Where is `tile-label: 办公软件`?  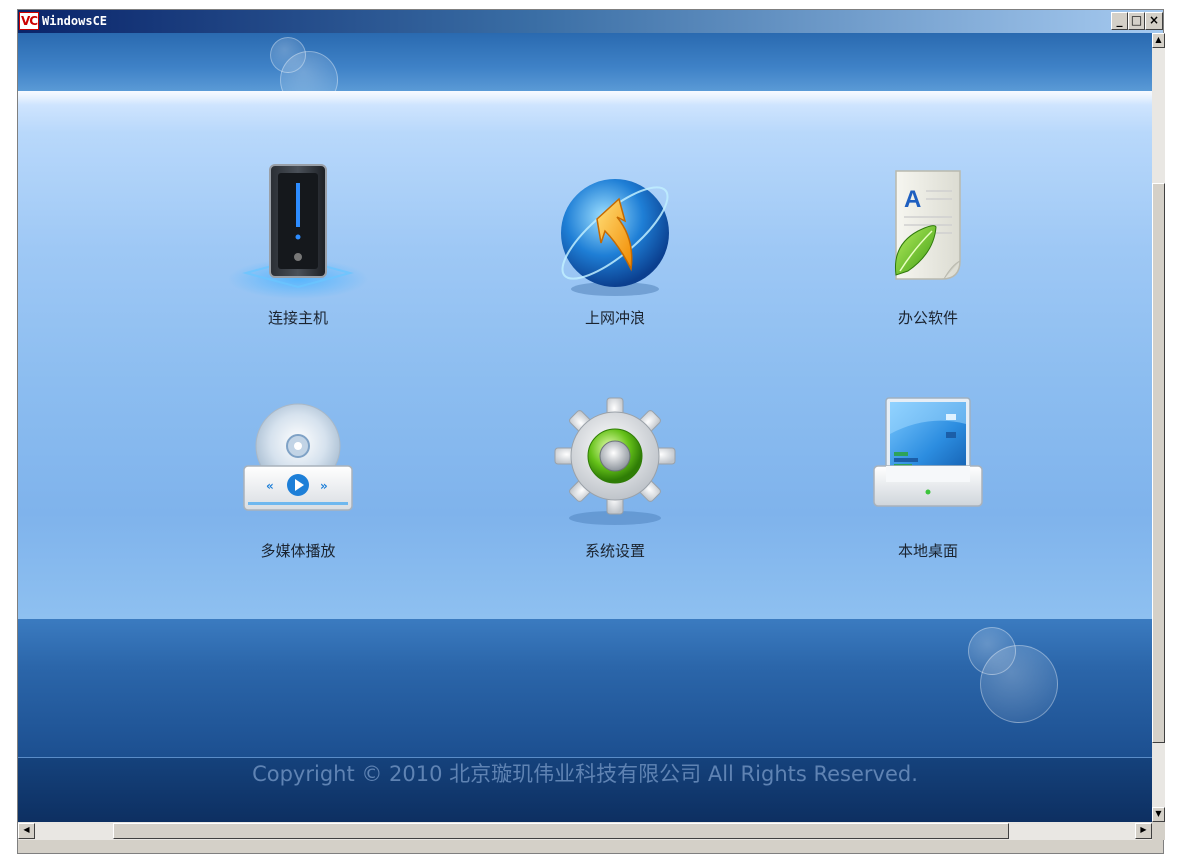
tile-label: 办公软件 is located at coordinates (927, 318).